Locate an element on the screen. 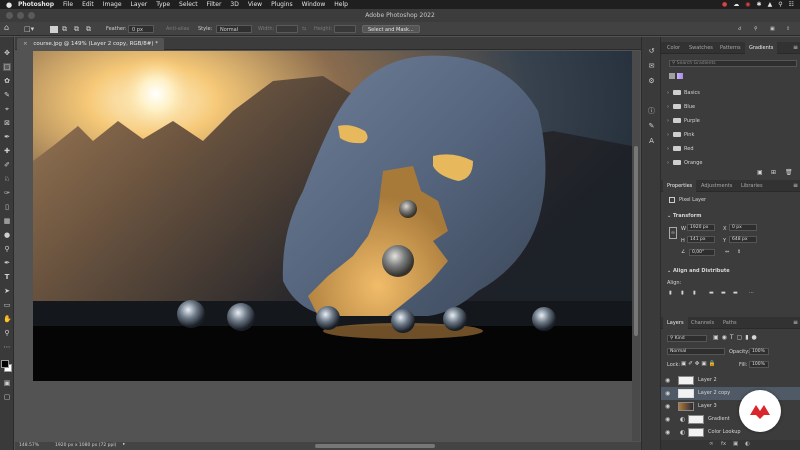  tab-gradients: Gradients is located at coordinates (761, 48).